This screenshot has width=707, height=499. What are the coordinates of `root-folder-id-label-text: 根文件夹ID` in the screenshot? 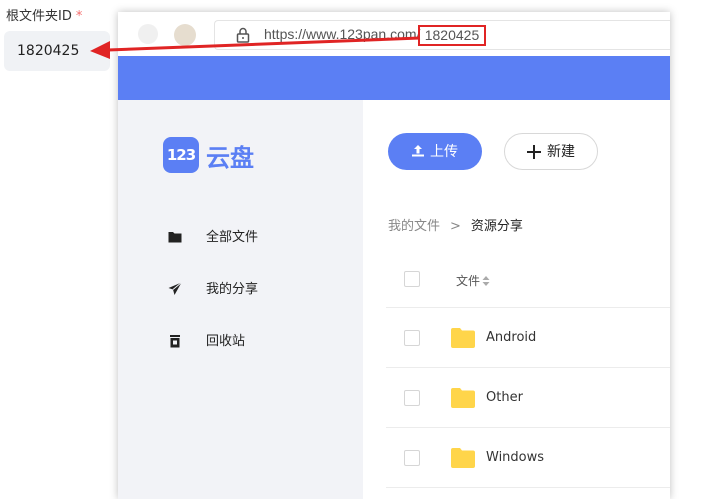 It's located at (39, 16).